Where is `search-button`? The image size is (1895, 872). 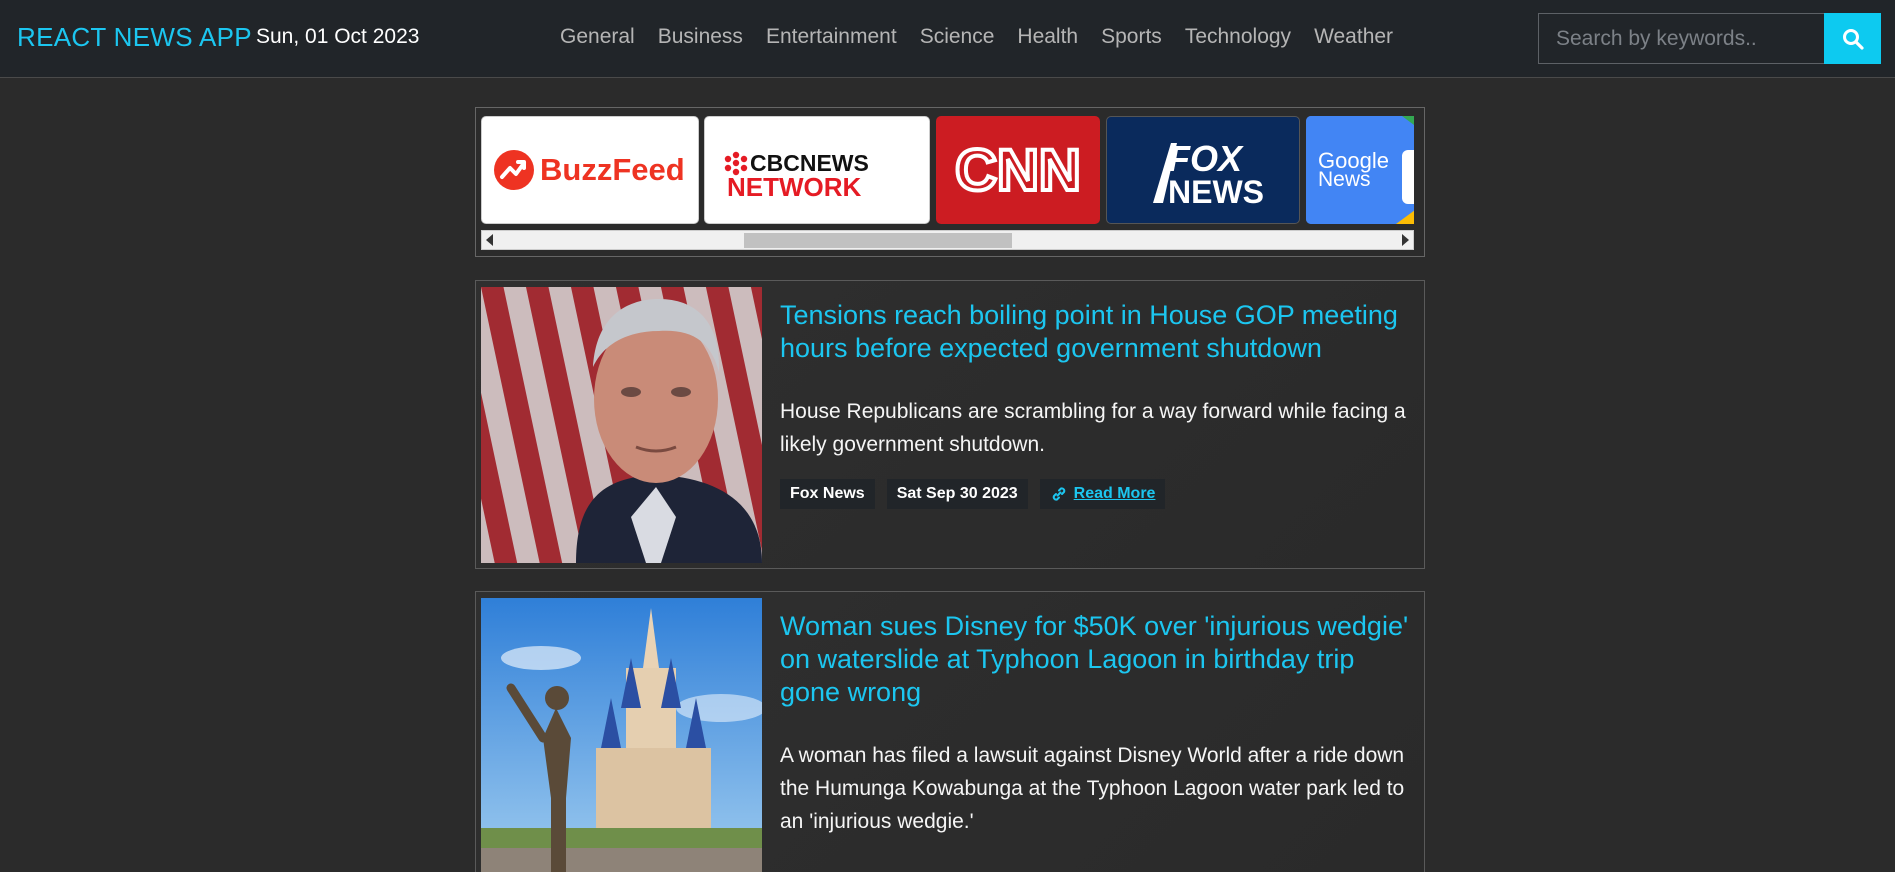 search-button is located at coordinates (1852, 38).